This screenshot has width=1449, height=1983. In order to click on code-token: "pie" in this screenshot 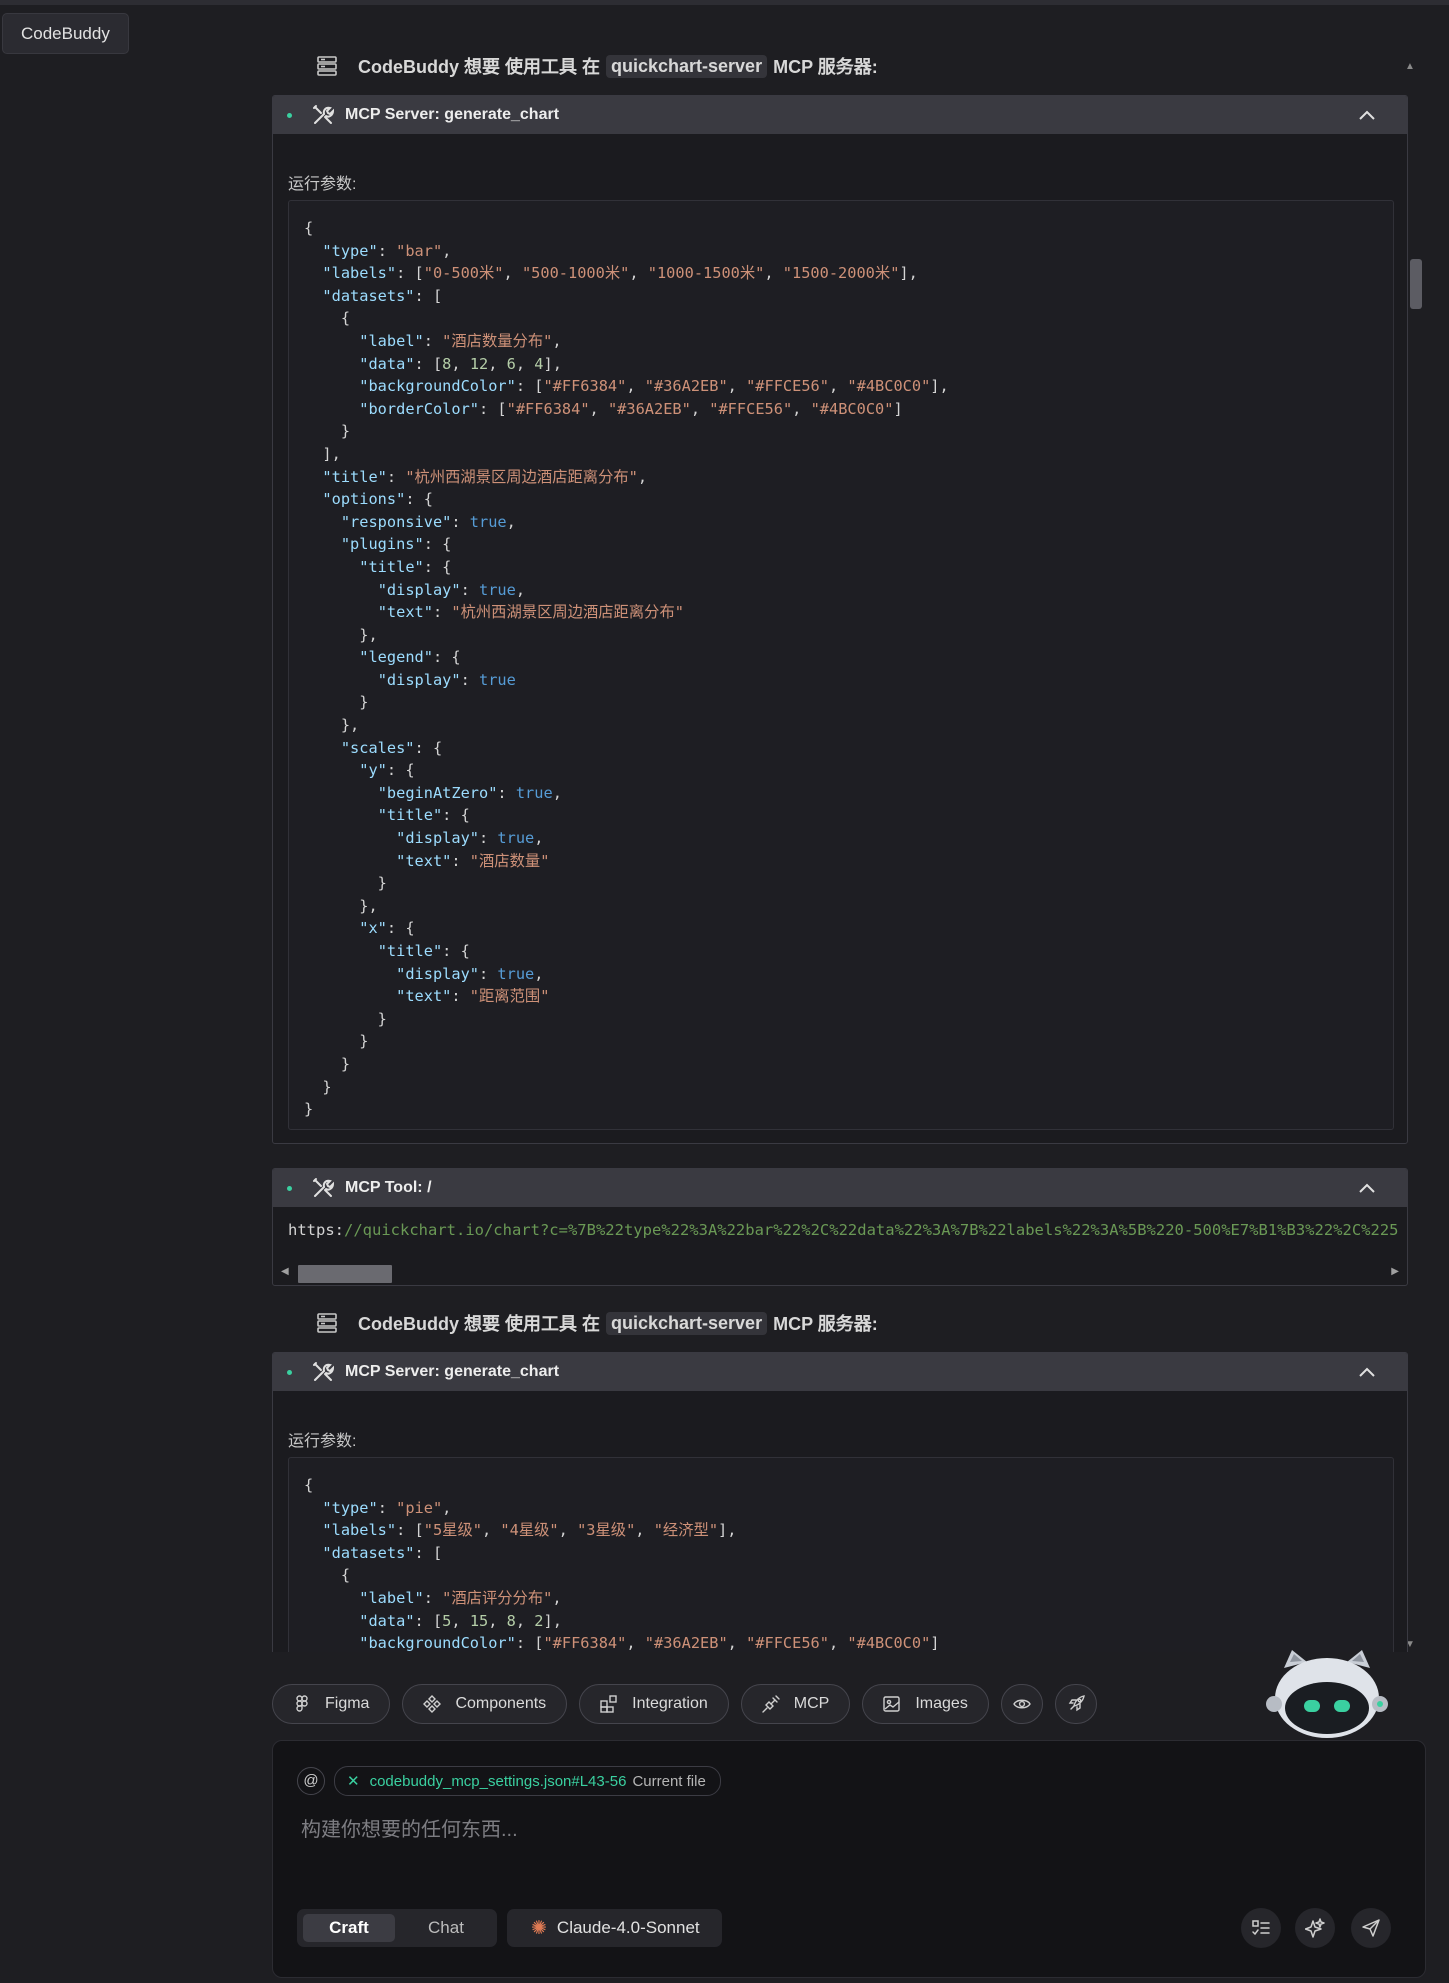, I will do `click(419, 1507)`.